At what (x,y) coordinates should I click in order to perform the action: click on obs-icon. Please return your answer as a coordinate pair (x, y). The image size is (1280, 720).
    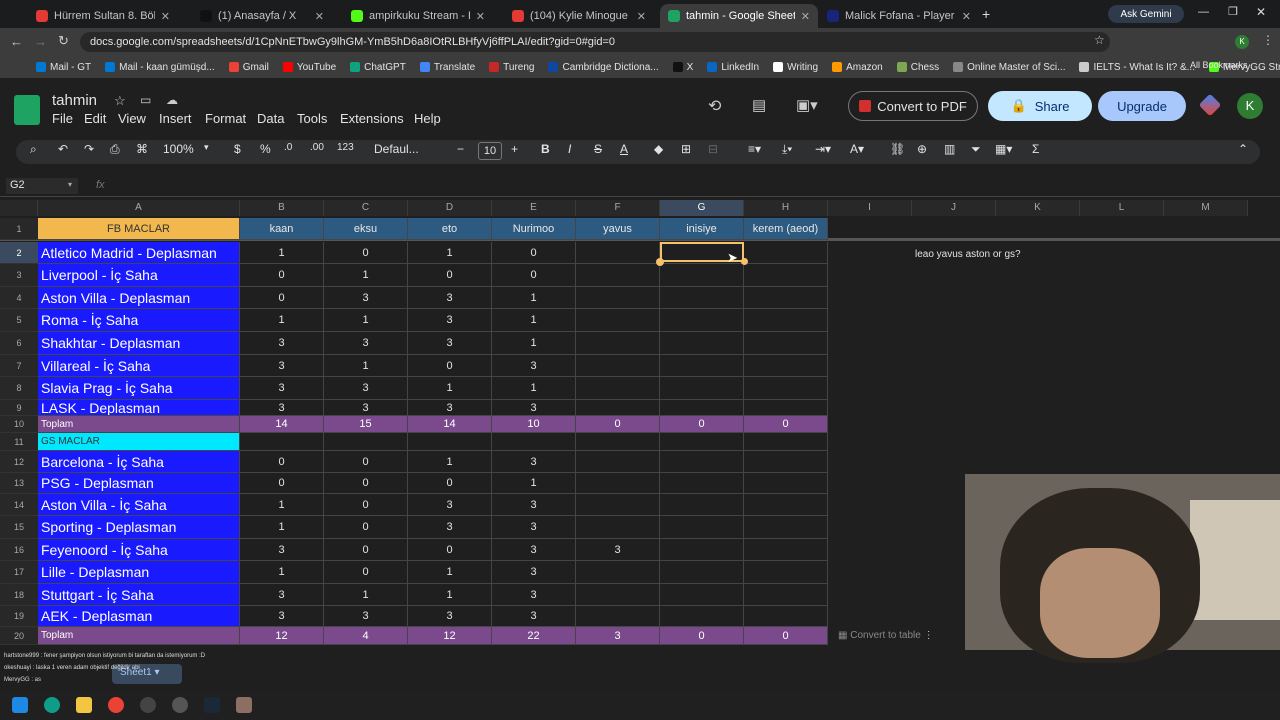
    Looking at the image, I should click on (180, 705).